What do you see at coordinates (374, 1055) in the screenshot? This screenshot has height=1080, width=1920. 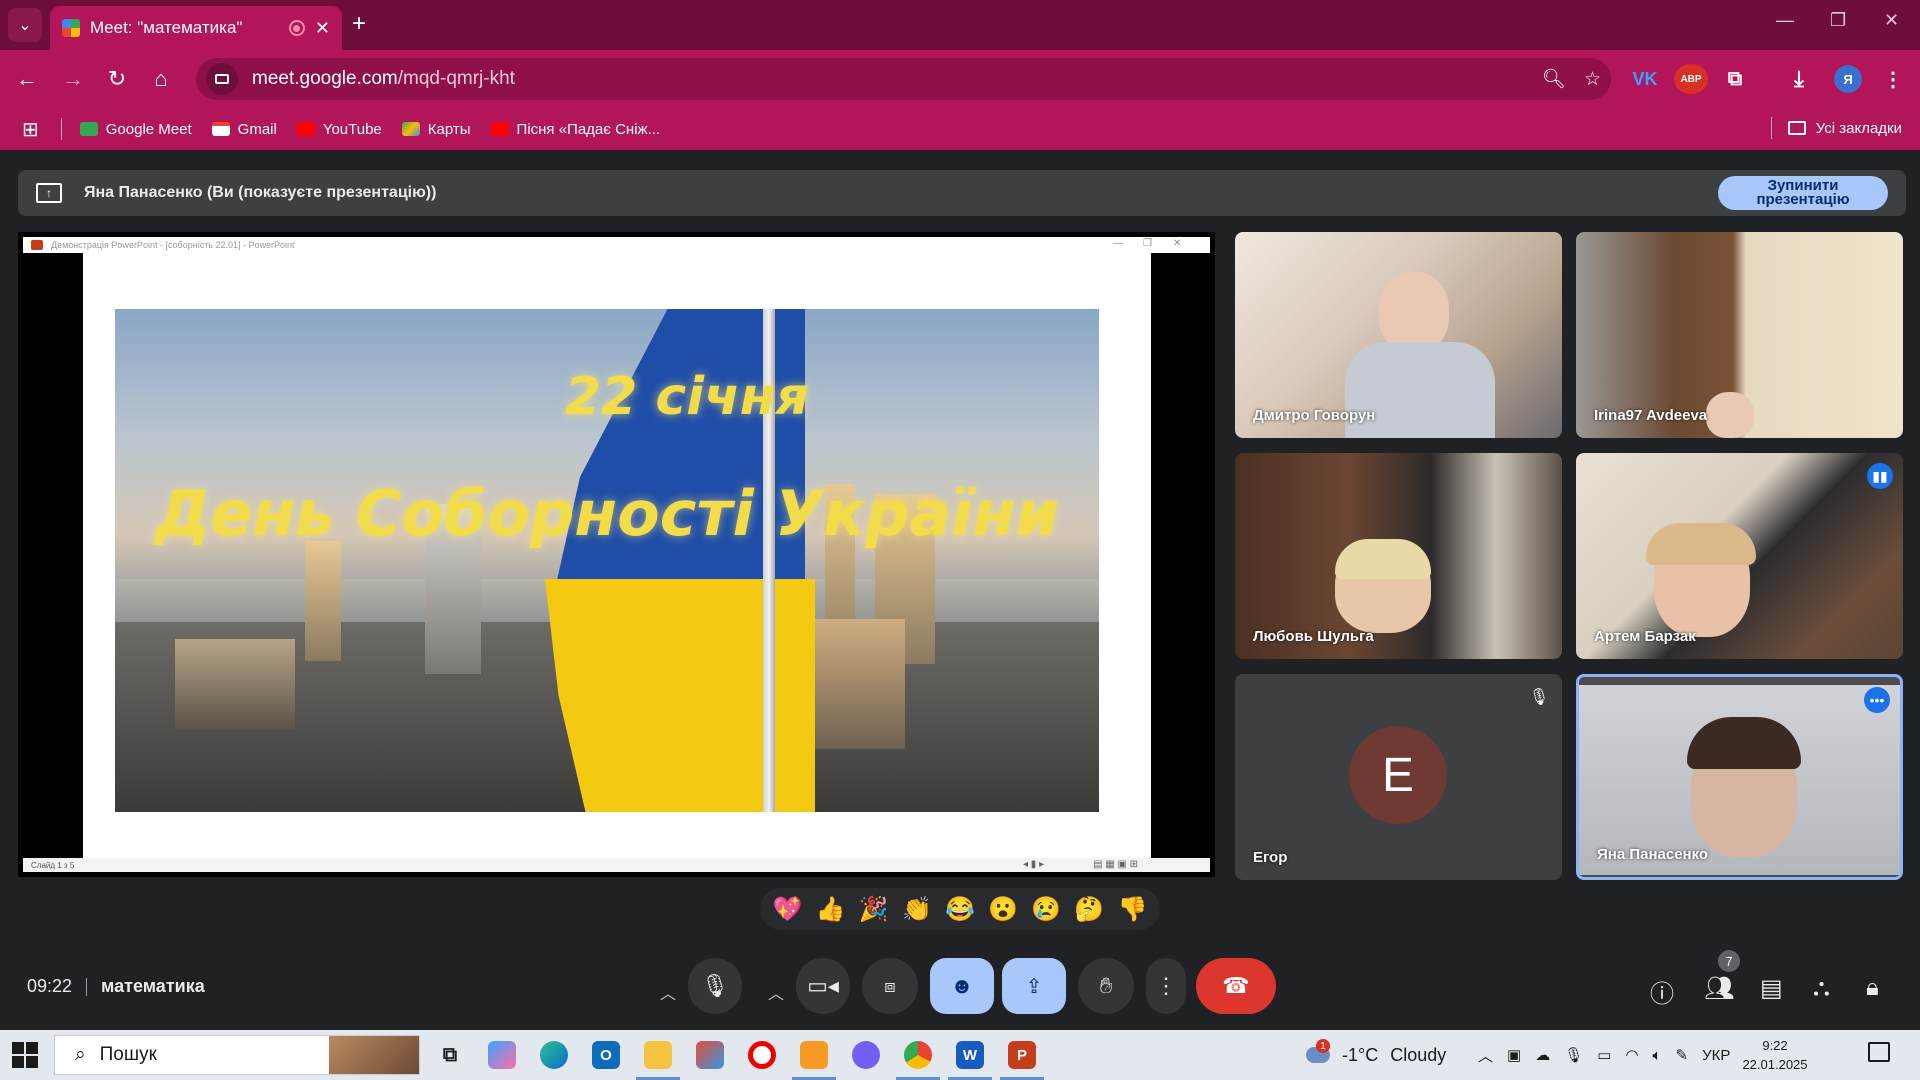 I see `search-highlight-image` at bounding box center [374, 1055].